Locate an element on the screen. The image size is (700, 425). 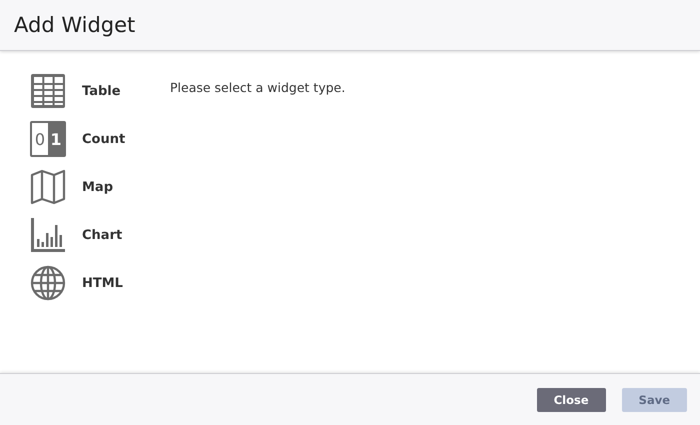
counter-icon: 0 1 is located at coordinates (48, 139).